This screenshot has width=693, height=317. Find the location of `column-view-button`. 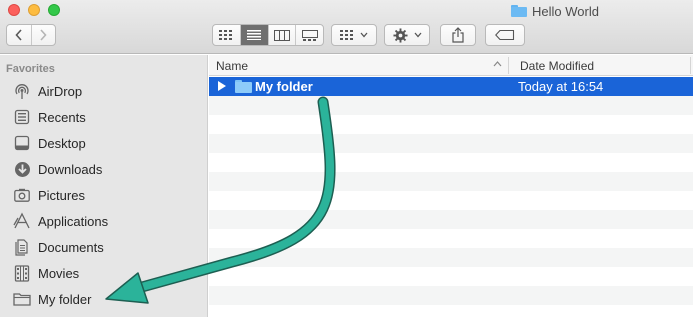

column-view-button is located at coordinates (281, 35).